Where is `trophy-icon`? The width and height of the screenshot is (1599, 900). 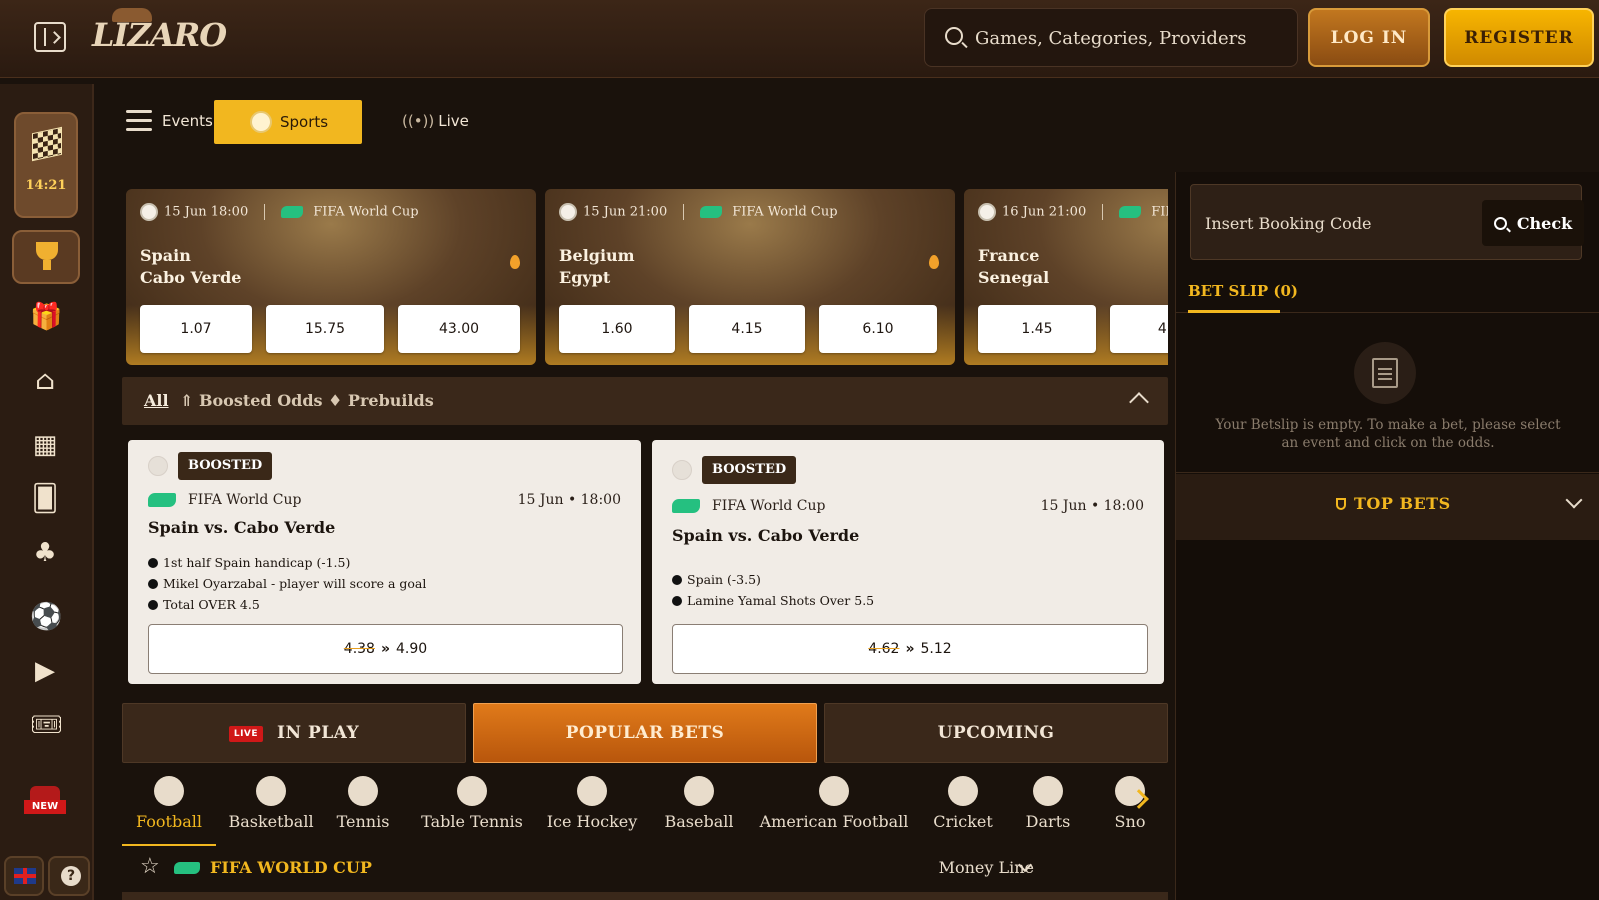 trophy-icon is located at coordinates (1341, 504).